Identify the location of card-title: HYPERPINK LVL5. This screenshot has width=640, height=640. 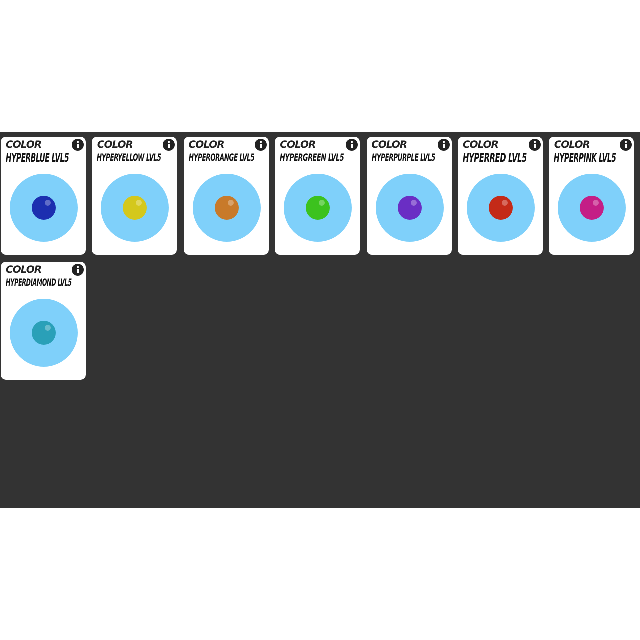
(585, 158).